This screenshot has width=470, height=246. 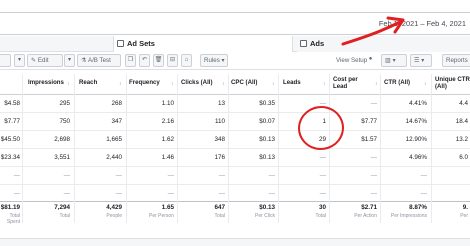 I want to click on cell-ctr: 4.41%, so click(x=418, y=103).